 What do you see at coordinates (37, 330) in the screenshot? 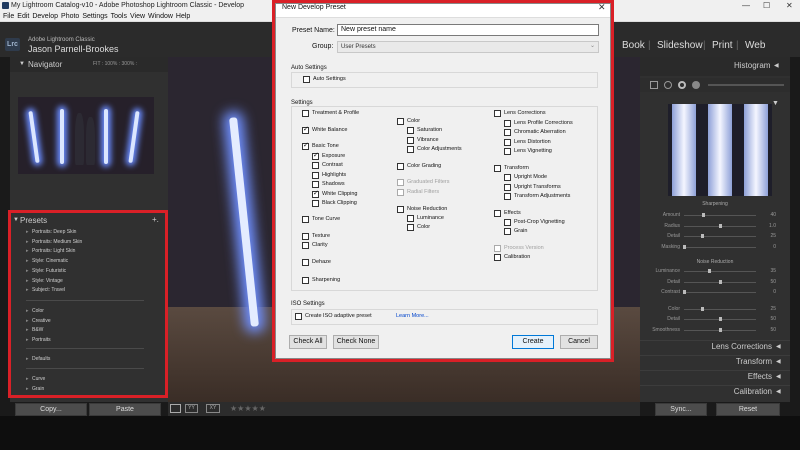
I see `preset-item: B&W` at bounding box center [37, 330].